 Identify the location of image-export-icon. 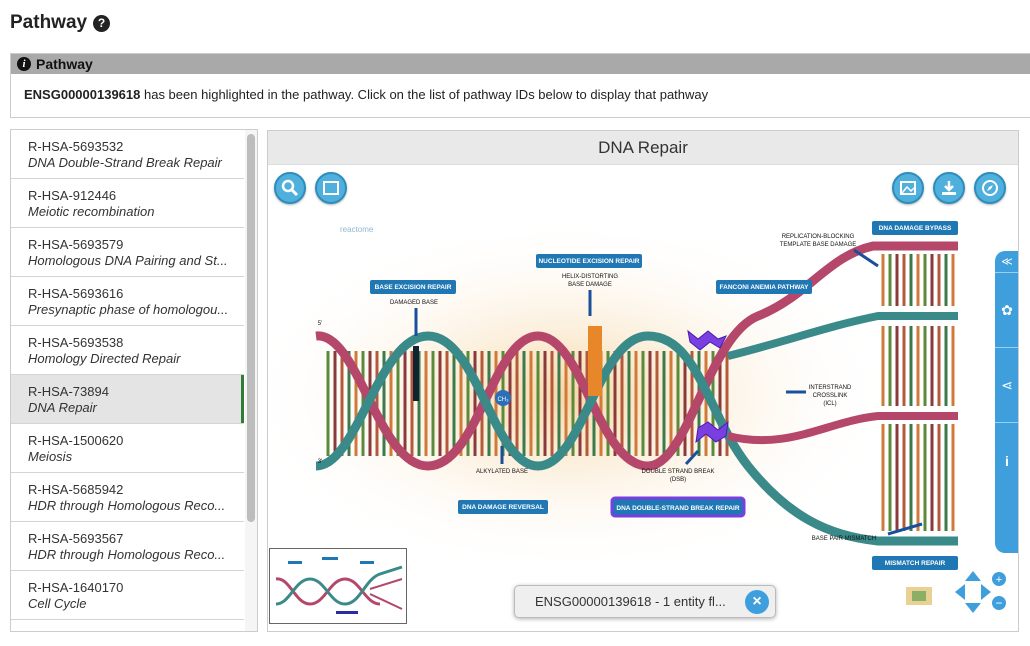
(908, 188).